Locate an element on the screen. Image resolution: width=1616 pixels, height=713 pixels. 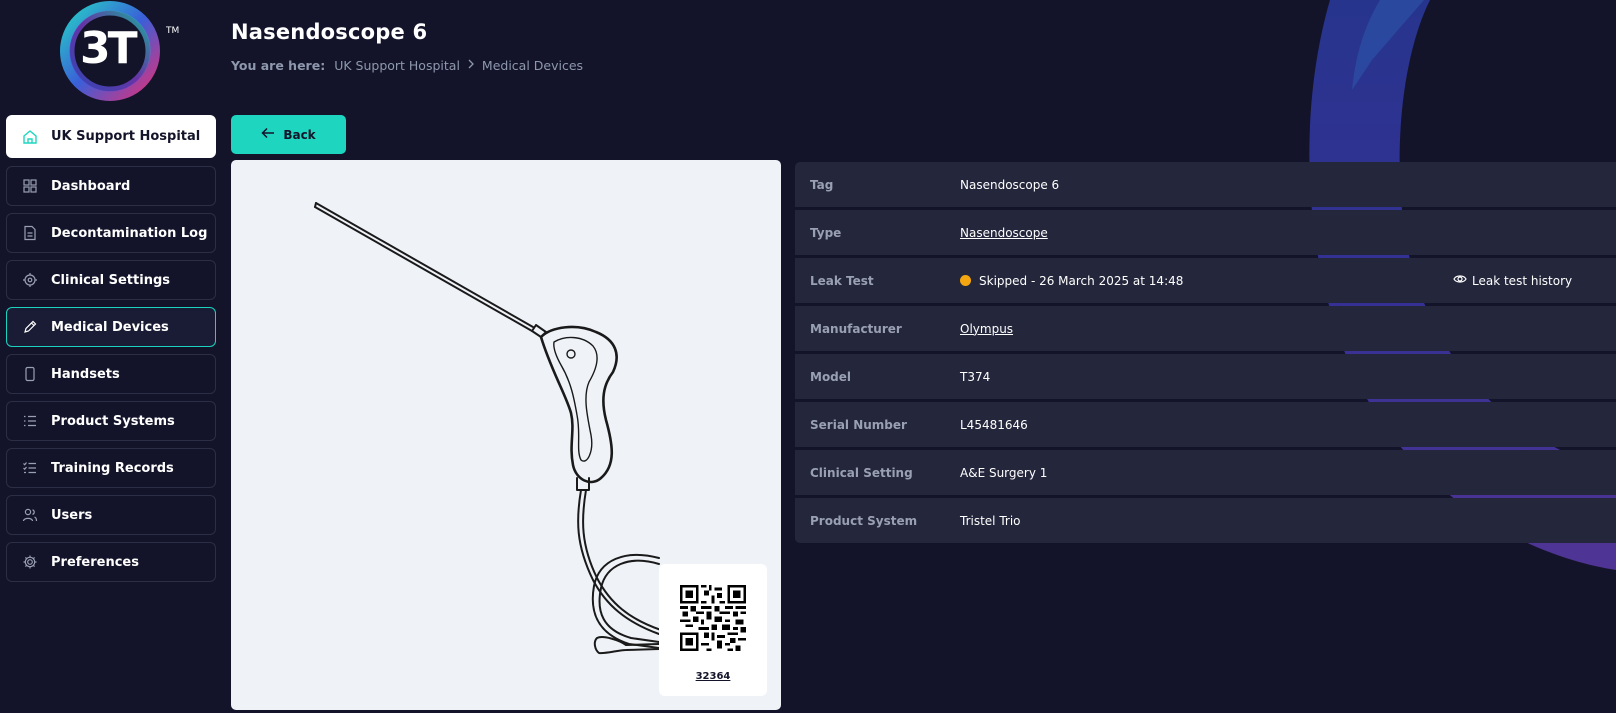
brand-logo: 3T is located at coordinates (110, 51).